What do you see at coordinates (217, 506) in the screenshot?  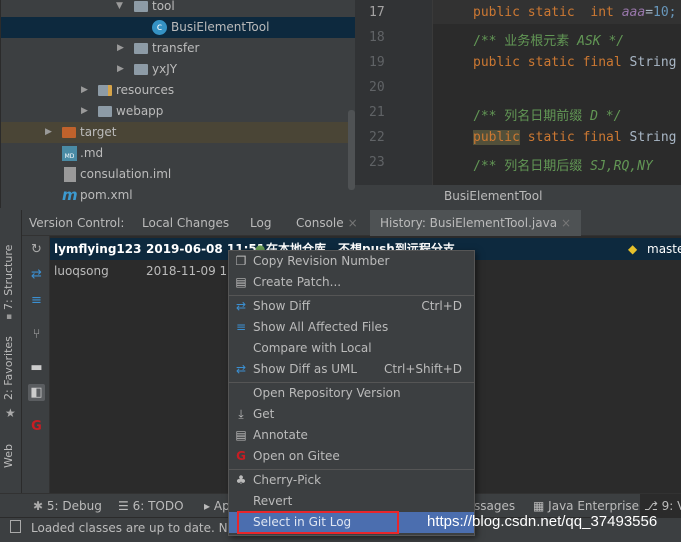 I see `application-servers-tool-button: ▸ Ap` at bounding box center [217, 506].